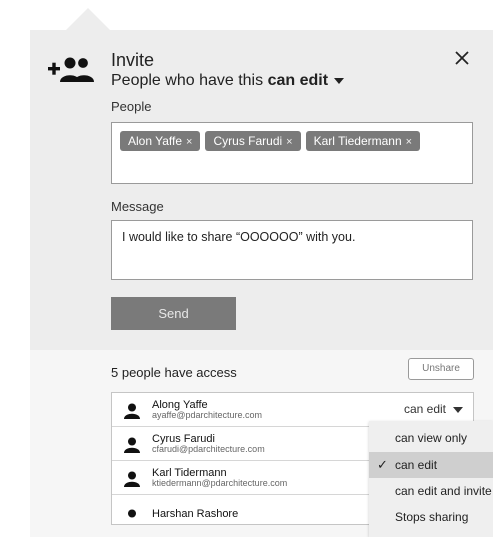 Image resolution: width=493 pixels, height=537 pixels. What do you see at coordinates (174, 372) in the screenshot?
I see `access-count: 5 people have access` at bounding box center [174, 372].